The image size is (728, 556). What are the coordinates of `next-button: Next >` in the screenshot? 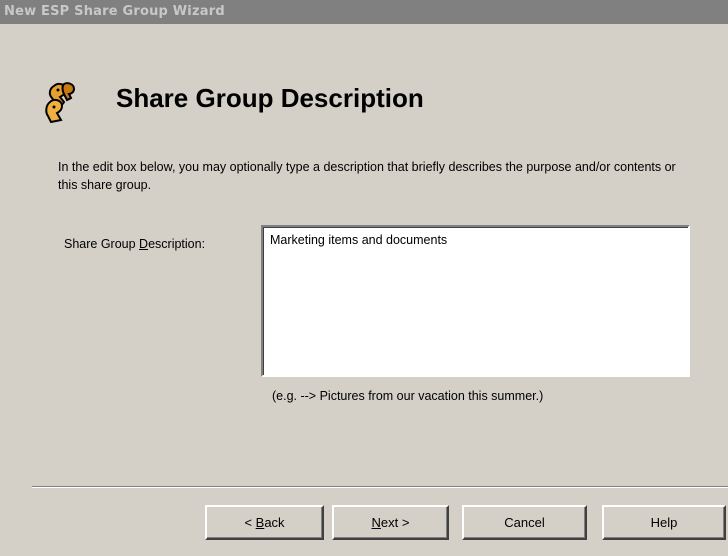 It's located at (390, 522).